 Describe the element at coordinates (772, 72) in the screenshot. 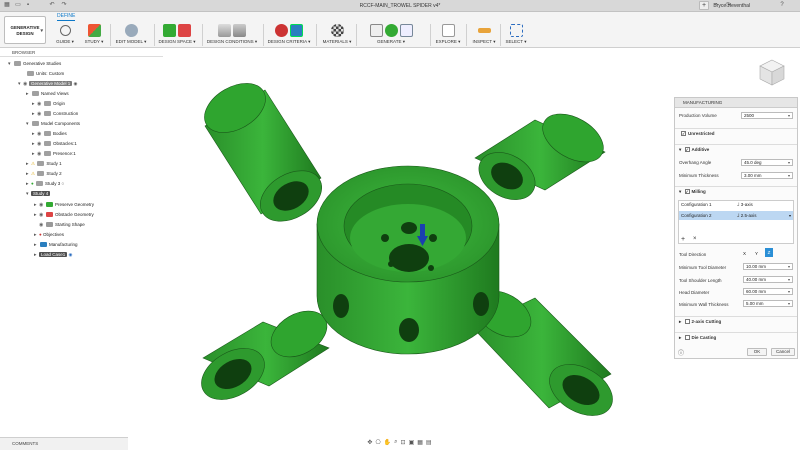

I see `view-cube` at that location.